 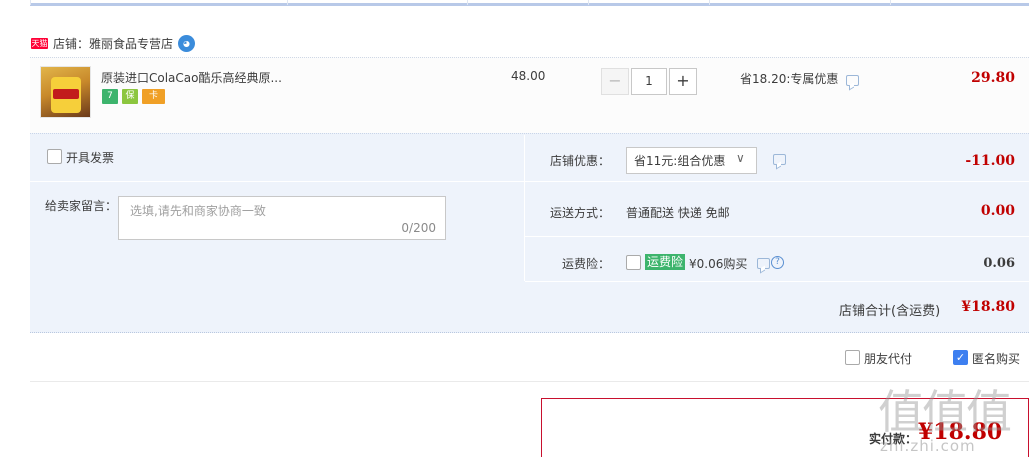 I want to click on anonymous-purchase-label: 匿名购买, so click(x=996, y=358).